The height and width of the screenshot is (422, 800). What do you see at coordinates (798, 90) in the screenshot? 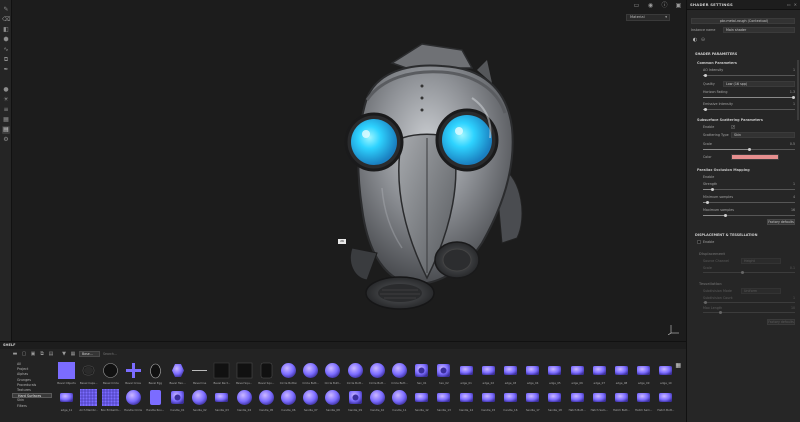
I see `panel-scrollbar` at bounding box center [798, 90].